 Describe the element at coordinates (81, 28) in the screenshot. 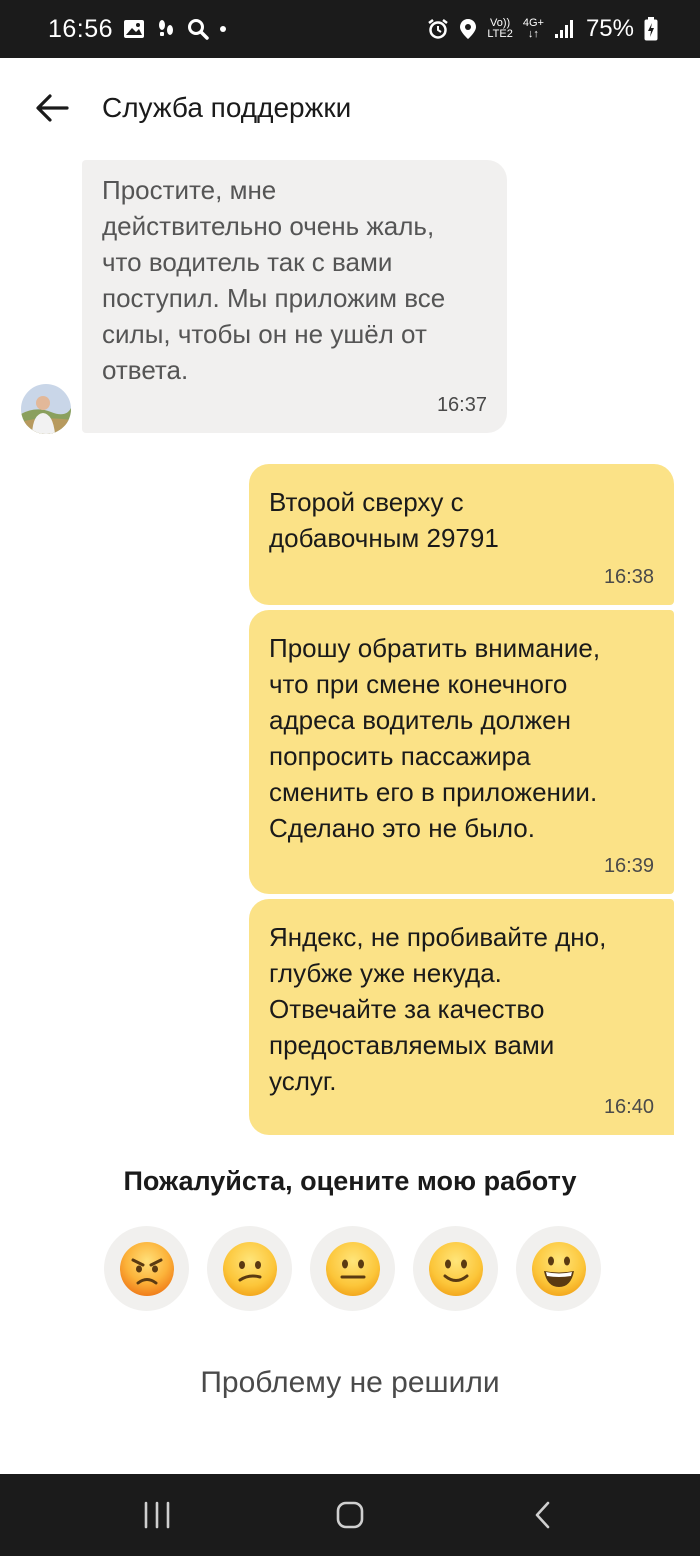

I see `status-time: 16:56` at that location.